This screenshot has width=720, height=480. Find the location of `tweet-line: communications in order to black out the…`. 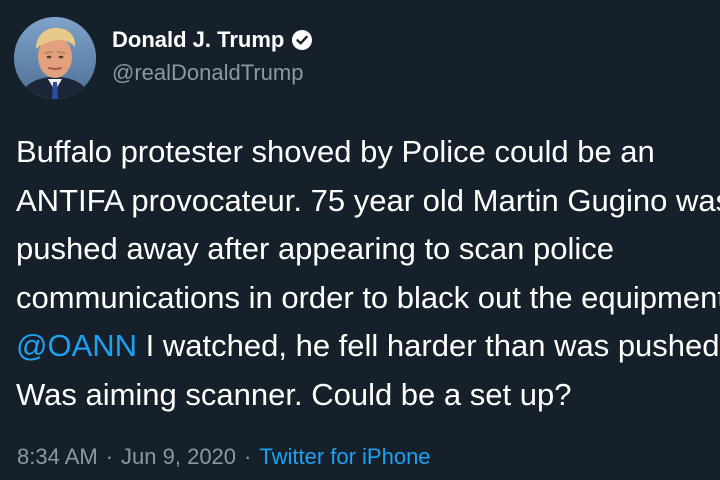

tweet-line: communications in order to black out the… is located at coordinates (368, 297).